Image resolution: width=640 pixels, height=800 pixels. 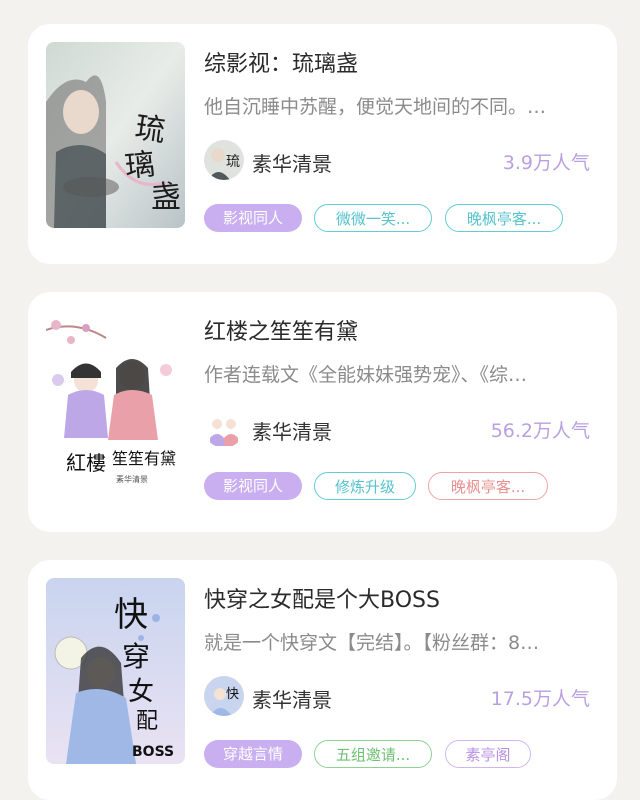 What do you see at coordinates (86, 463) in the screenshot?
I see `svg-text: 紅樓` at bounding box center [86, 463].